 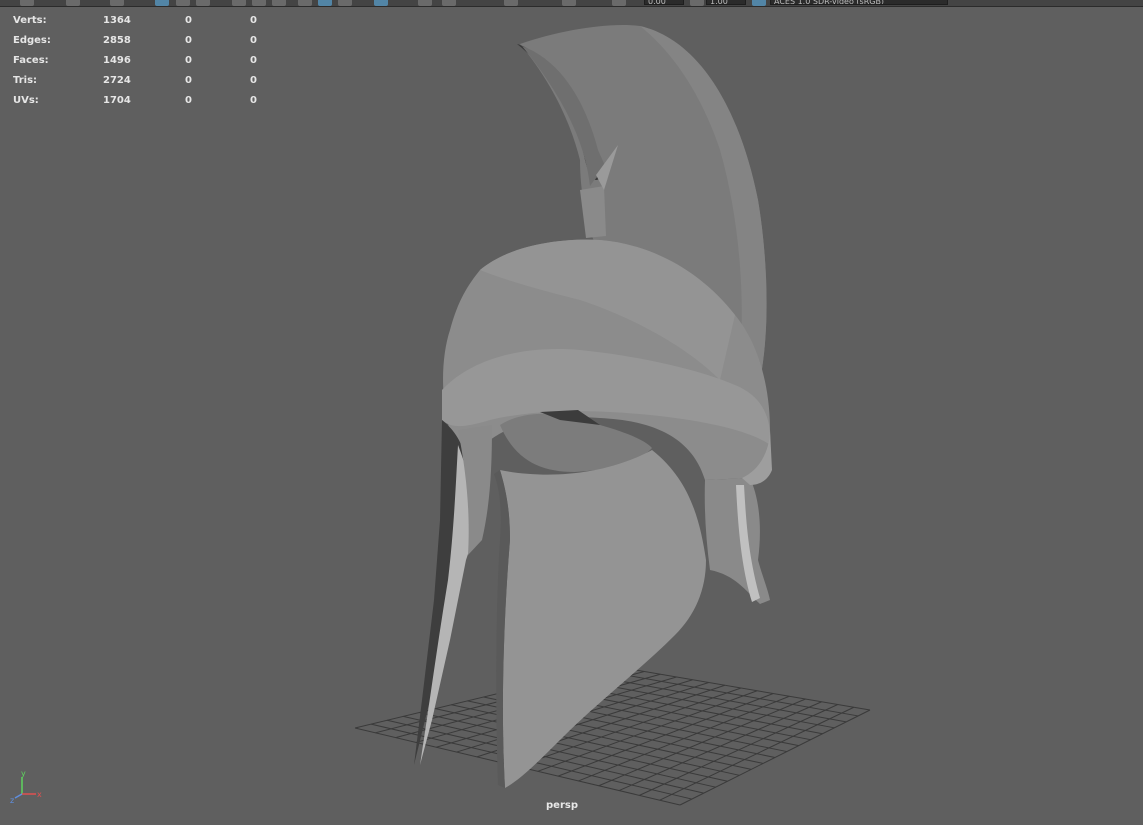 I want to click on axis-gizmo: y x z, so click(x=26, y=787).